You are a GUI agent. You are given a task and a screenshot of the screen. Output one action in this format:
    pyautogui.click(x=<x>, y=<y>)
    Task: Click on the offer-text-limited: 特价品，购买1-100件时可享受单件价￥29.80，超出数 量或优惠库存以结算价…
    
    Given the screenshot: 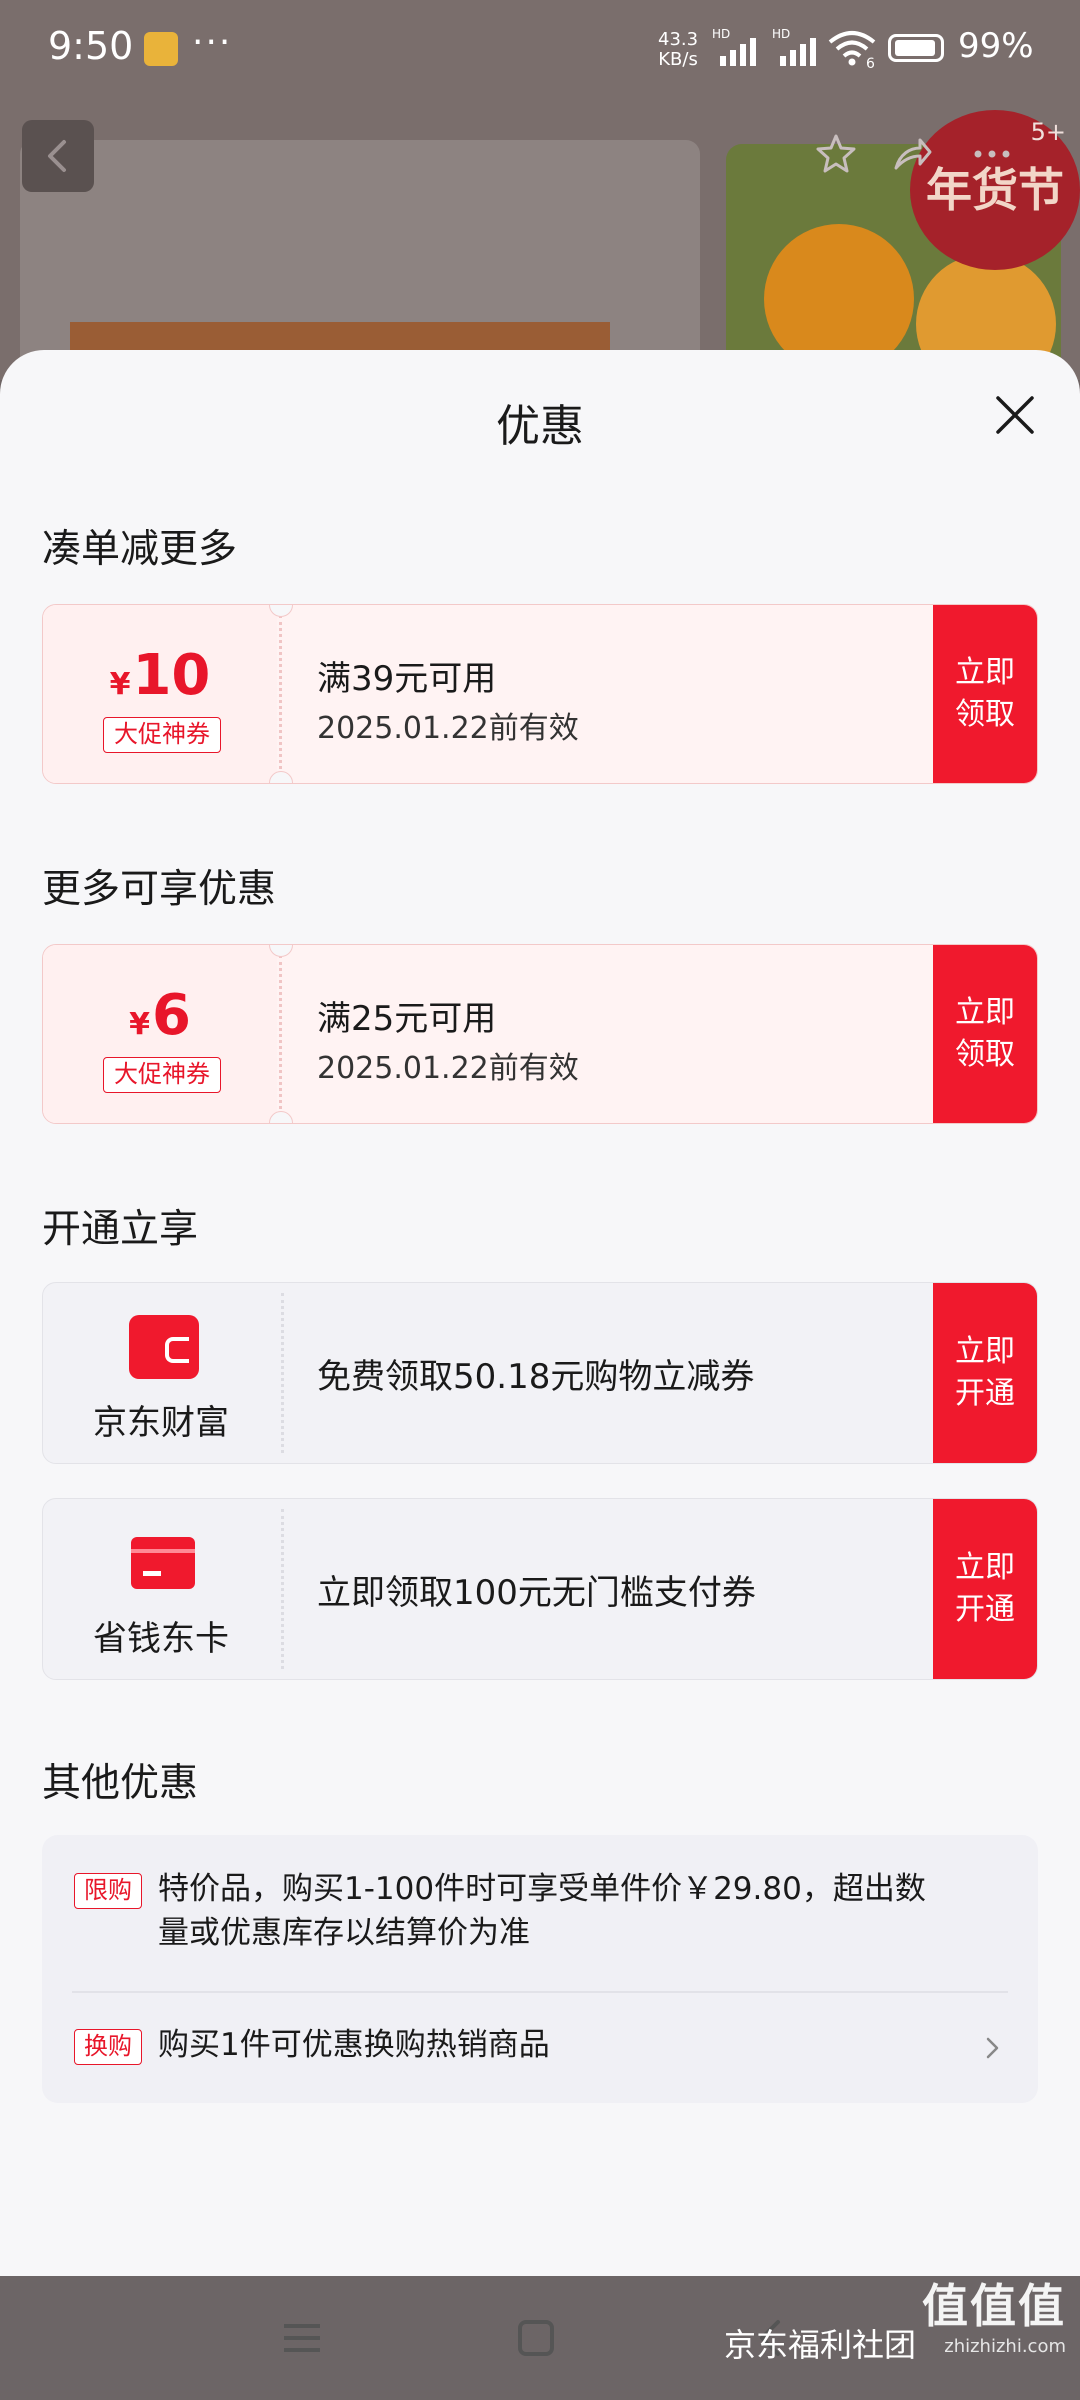 What is the action you would take?
    pyautogui.click(x=542, y=1911)
    